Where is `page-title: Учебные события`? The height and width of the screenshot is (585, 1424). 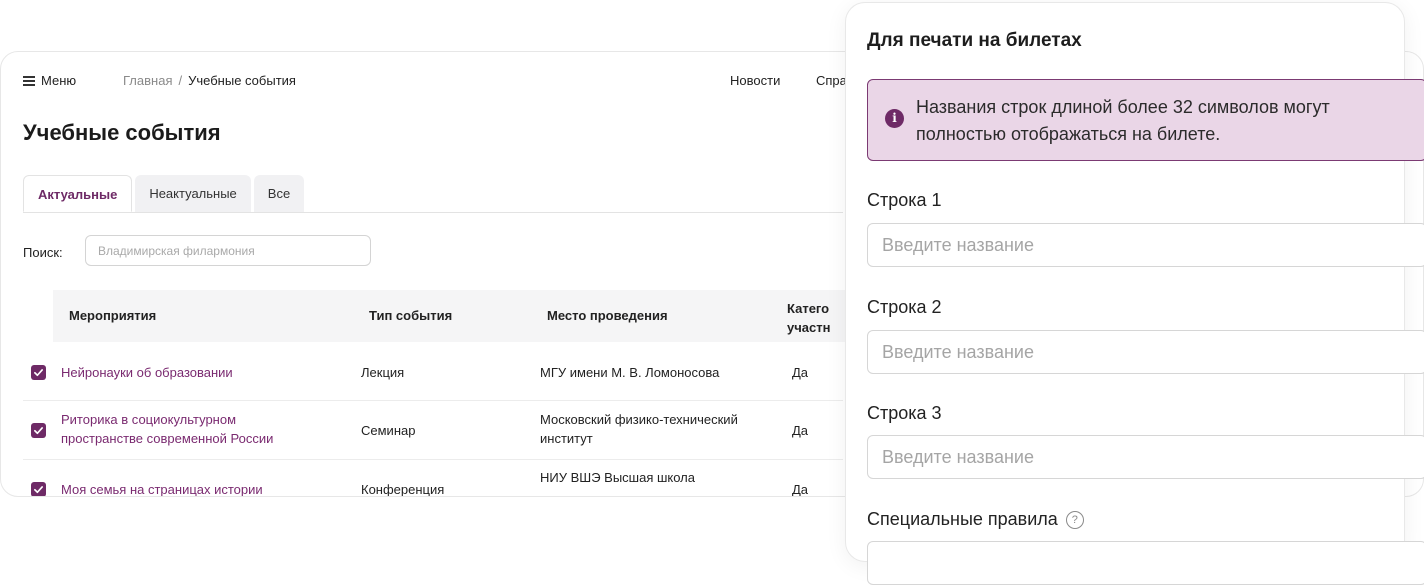 page-title: Учебные события is located at coordinates (122, 132).